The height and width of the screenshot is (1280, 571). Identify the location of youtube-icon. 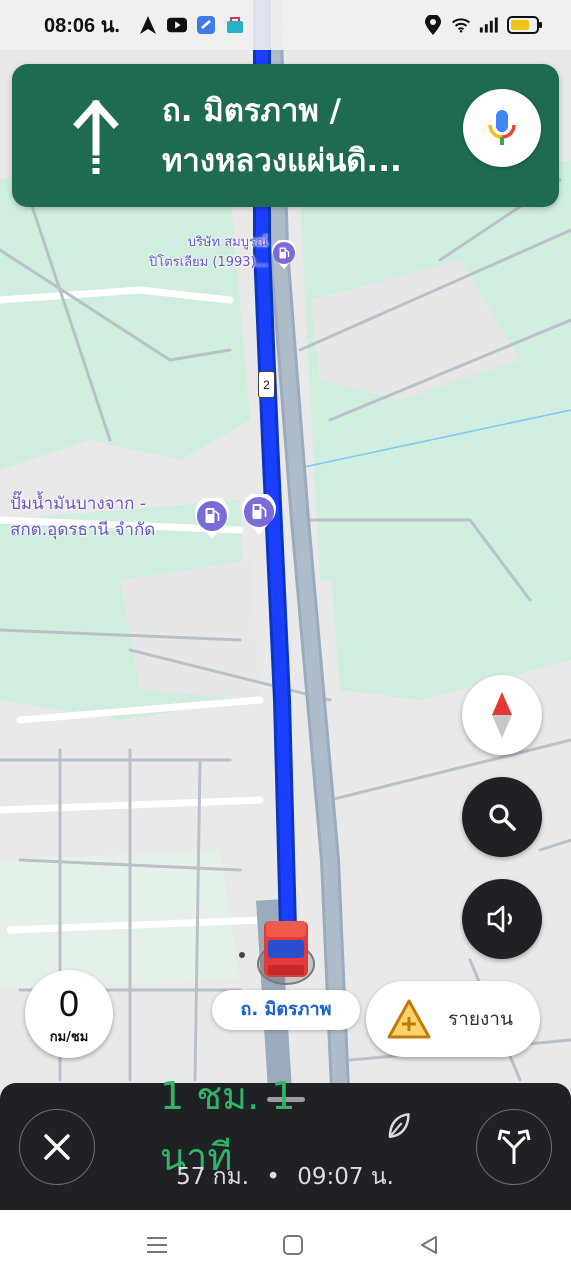
(176, 25).